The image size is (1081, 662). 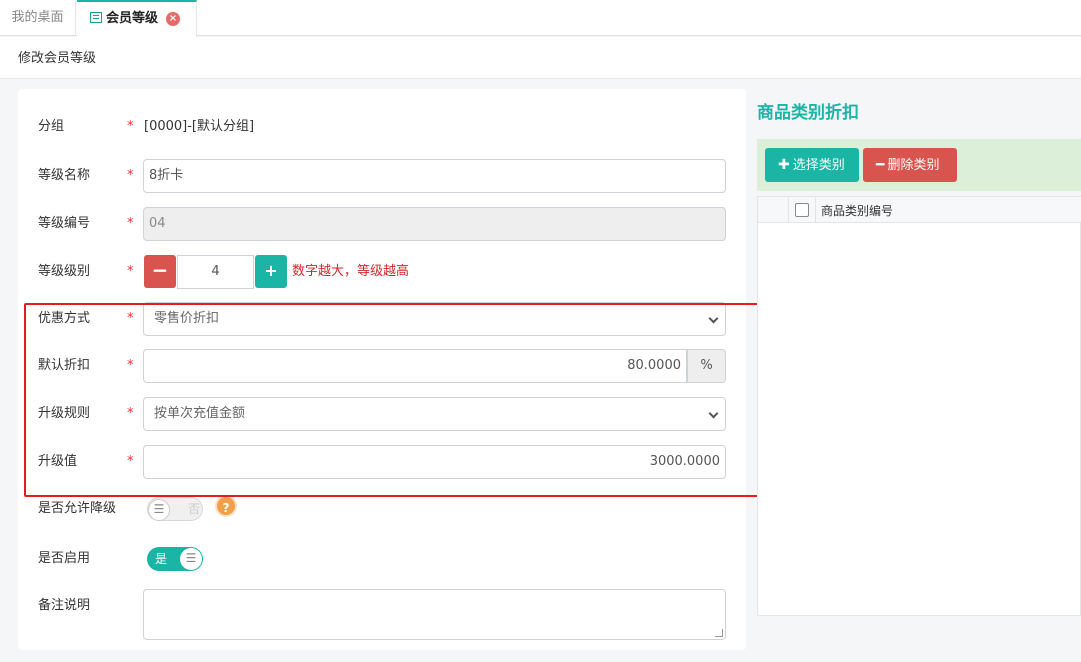 I want to click on enabled-state: 是, so click(x=161, y=559).